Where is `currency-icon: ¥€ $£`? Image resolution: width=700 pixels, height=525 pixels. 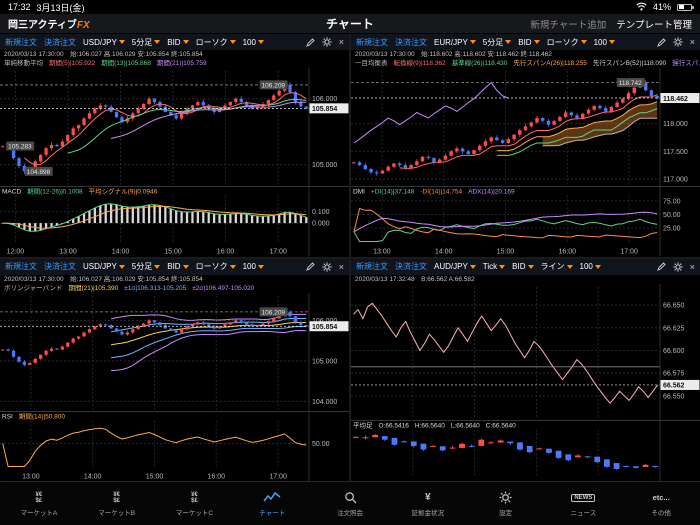 currency-icon: ¥€ $£ is located at coordinates (194, 497).